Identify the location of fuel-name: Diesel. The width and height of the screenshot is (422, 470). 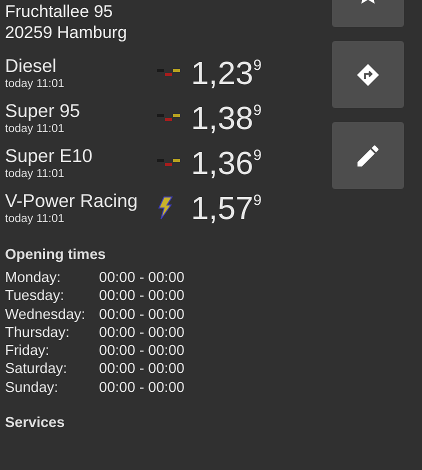
(31, 65).